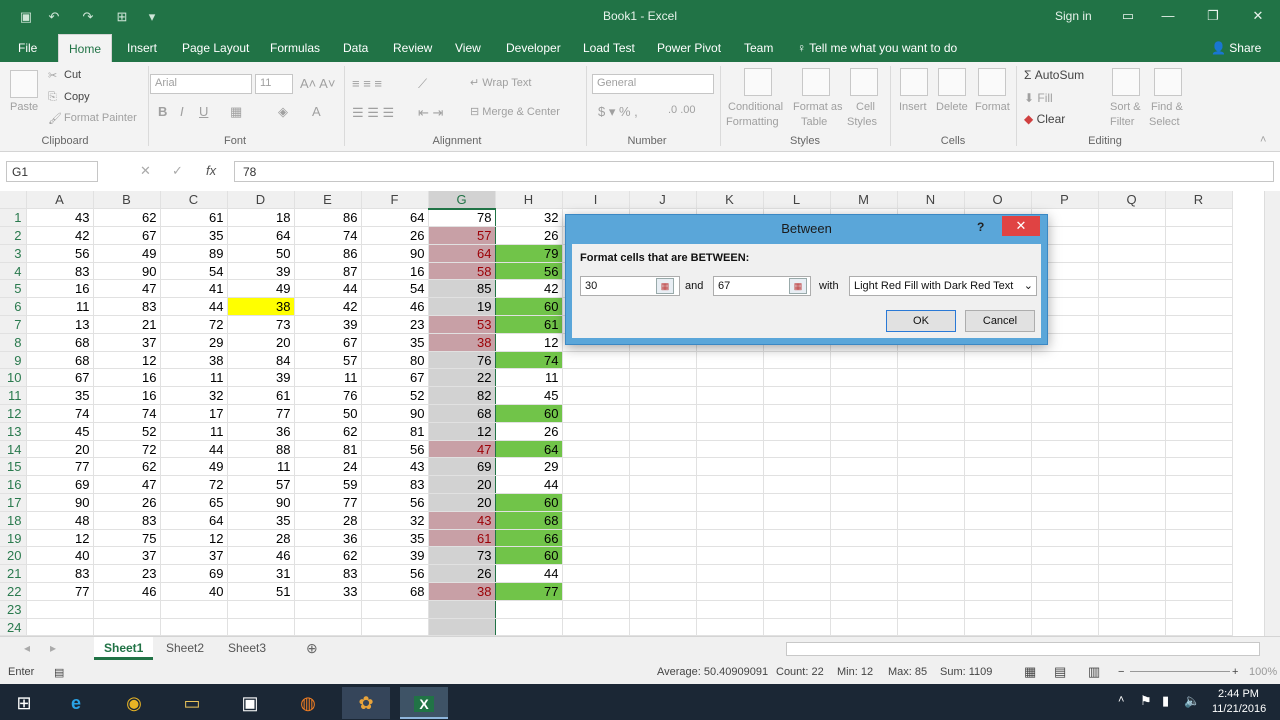 This screenshot has height=720, width=1280. Describe the element at coordinates (395, 502) in the screenshot. I see `cell: 56` at that location.